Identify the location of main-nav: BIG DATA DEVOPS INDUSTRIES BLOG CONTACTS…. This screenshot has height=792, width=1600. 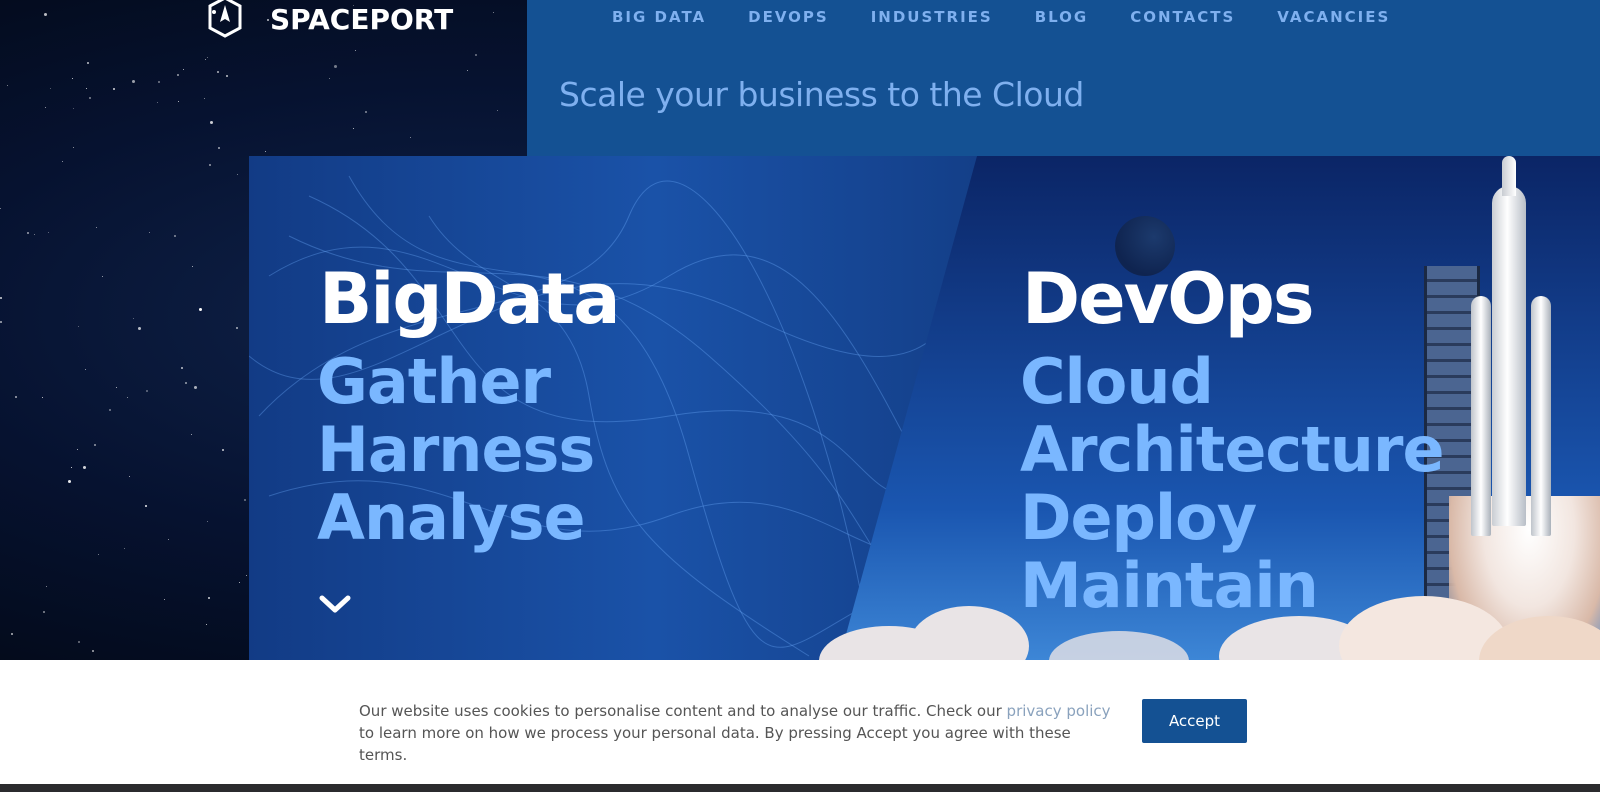
(1022, 17).